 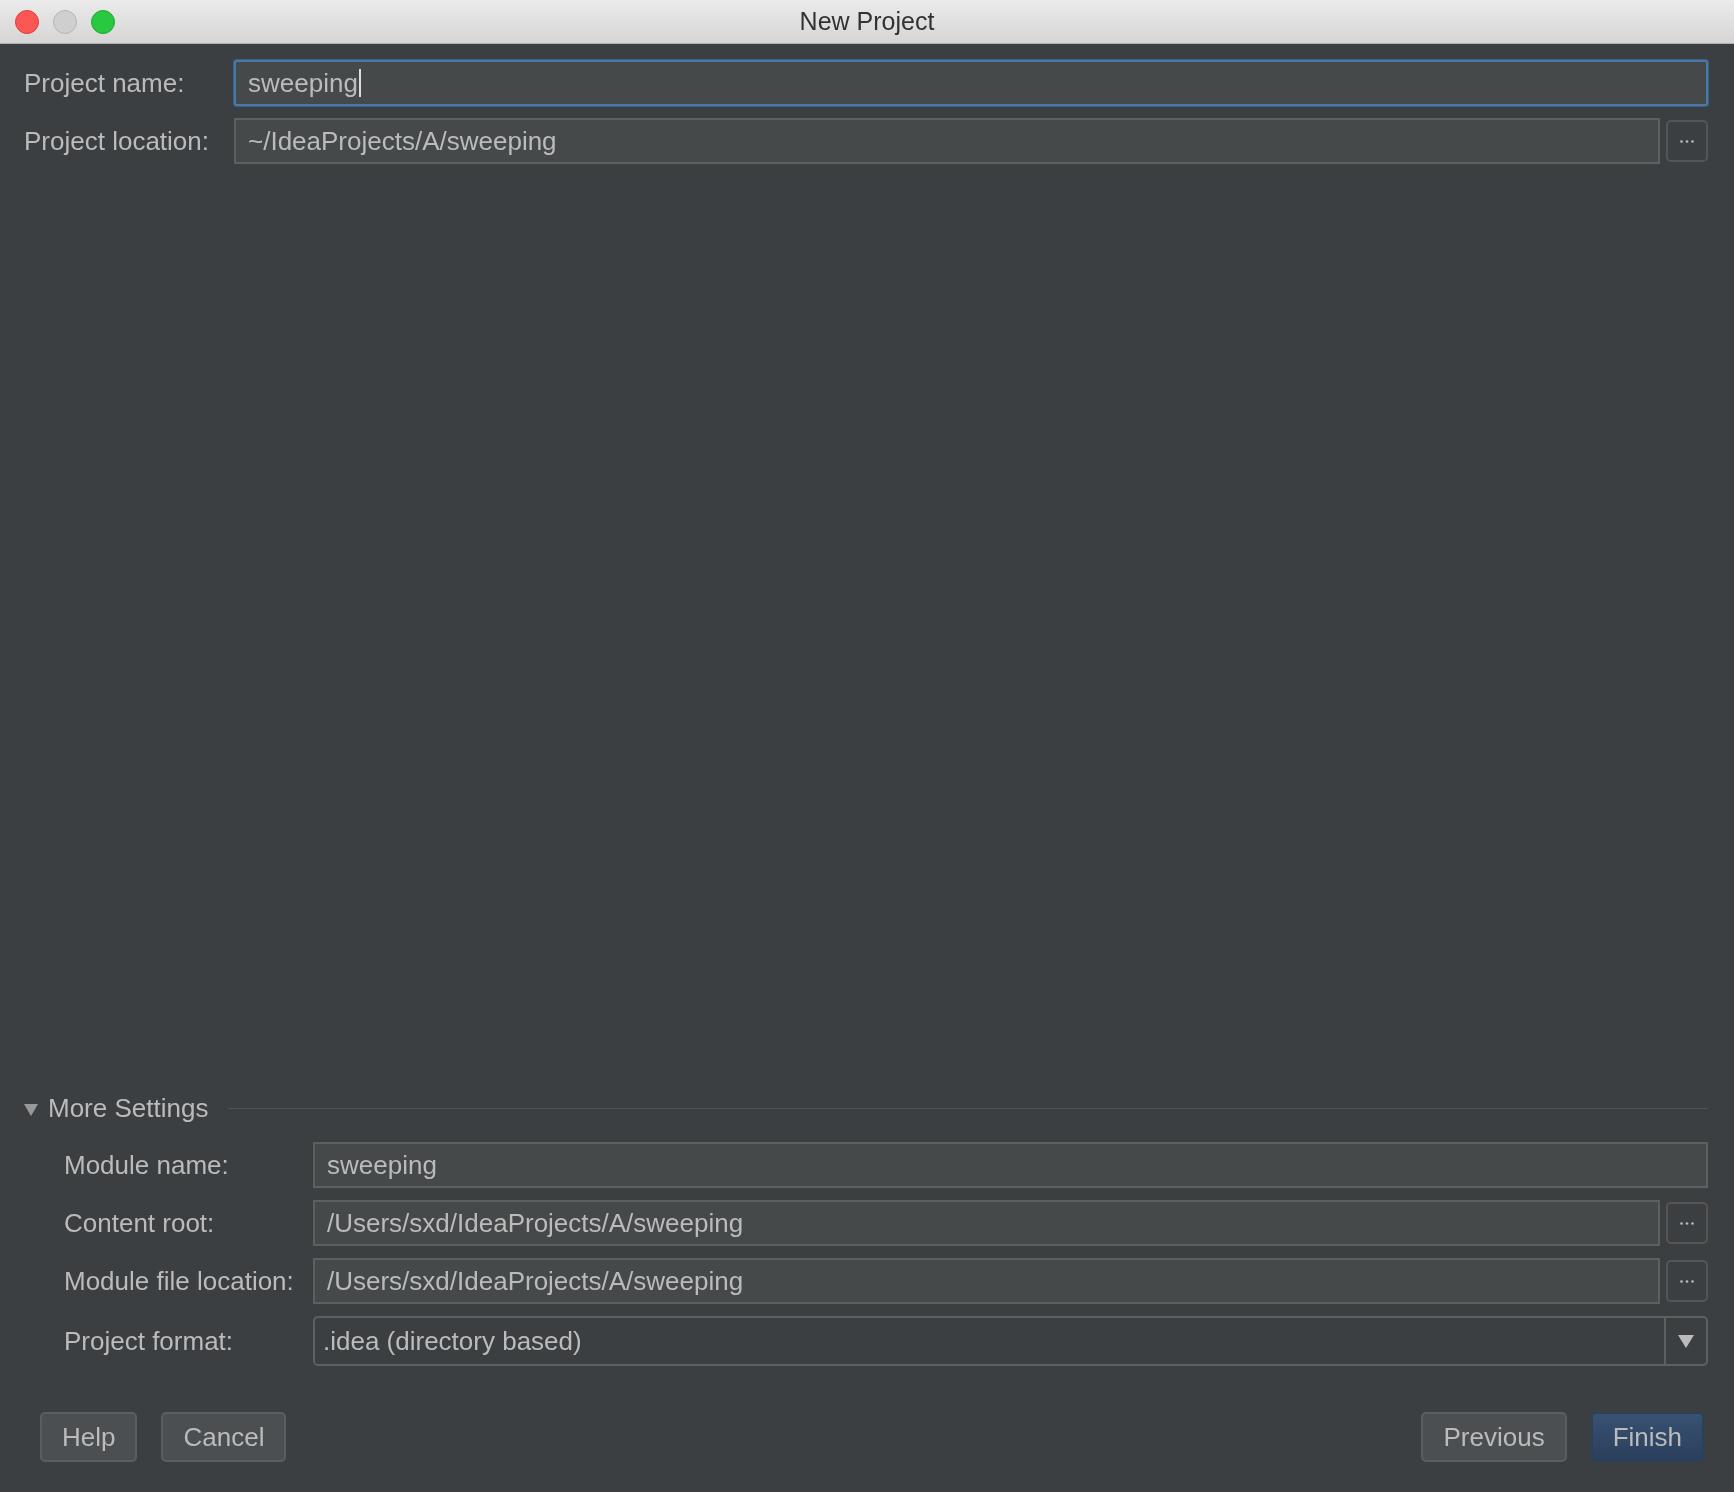 I want to click on field-label: Project format:, so click(x=149, y=1341).